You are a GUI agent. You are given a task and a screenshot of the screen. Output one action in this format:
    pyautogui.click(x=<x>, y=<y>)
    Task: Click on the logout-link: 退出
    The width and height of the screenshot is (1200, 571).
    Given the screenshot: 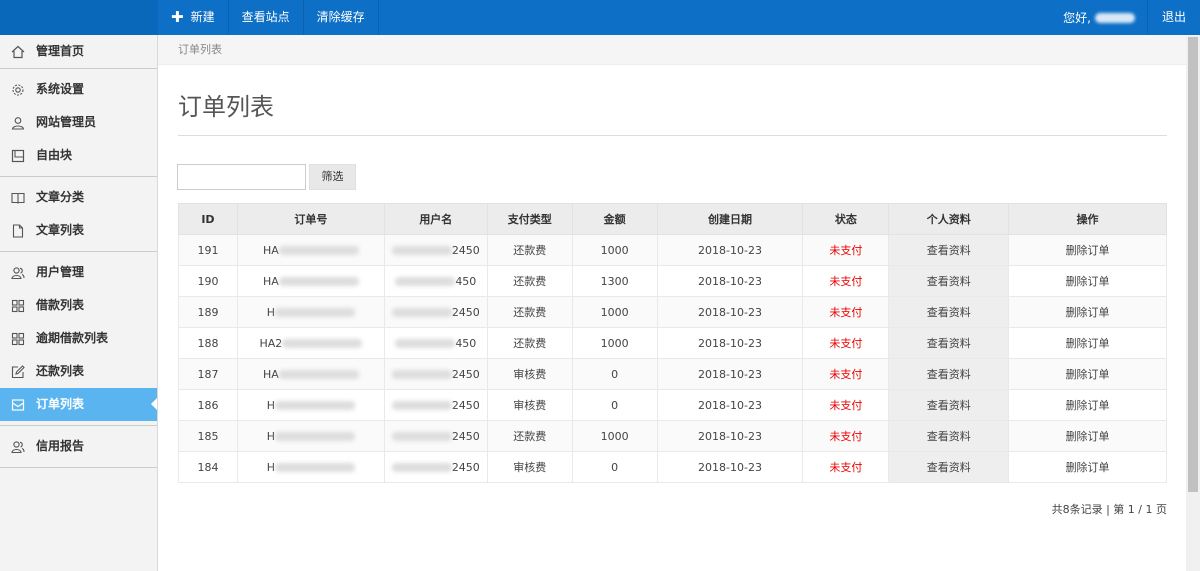 What is the action you would take?
    pyautogui.click(x=1173, y=17)
    